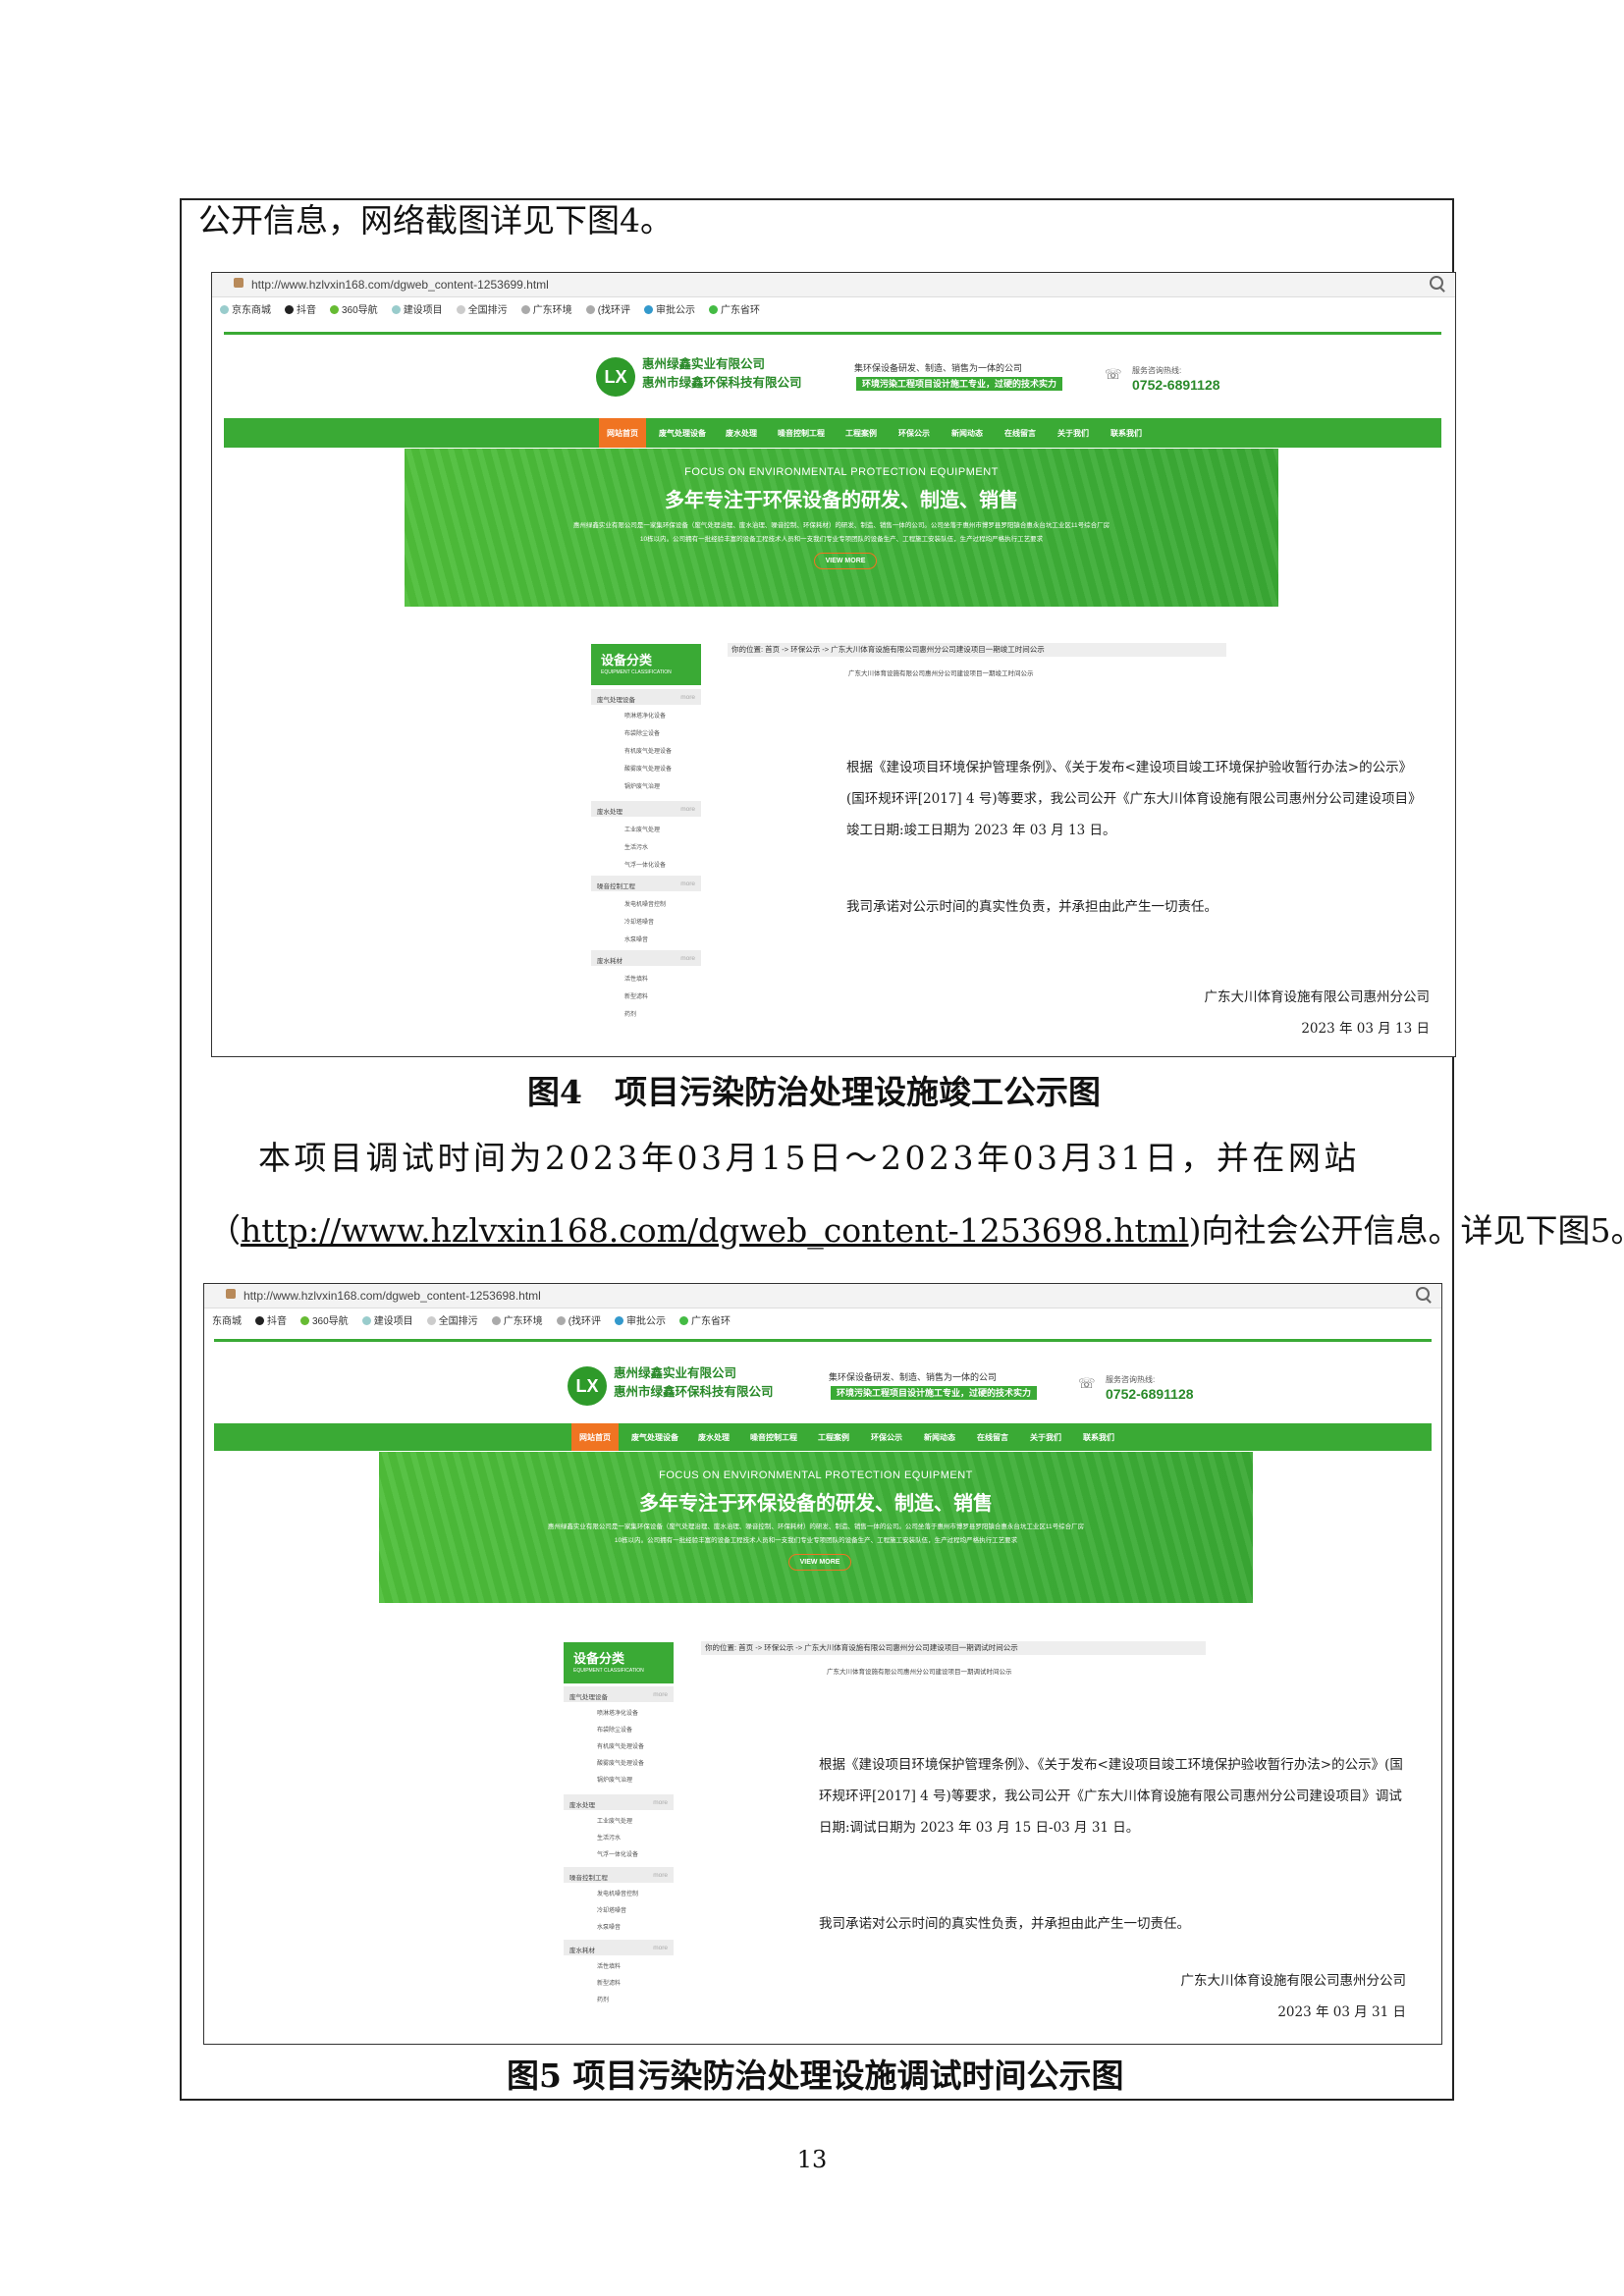  Describe the element at coordinates (1004, 1924) in the screenshot. I see `article-paragraph-2: 我司承诺对公示时间的真实性负责，并承担由此产生一切责任。` at that location.